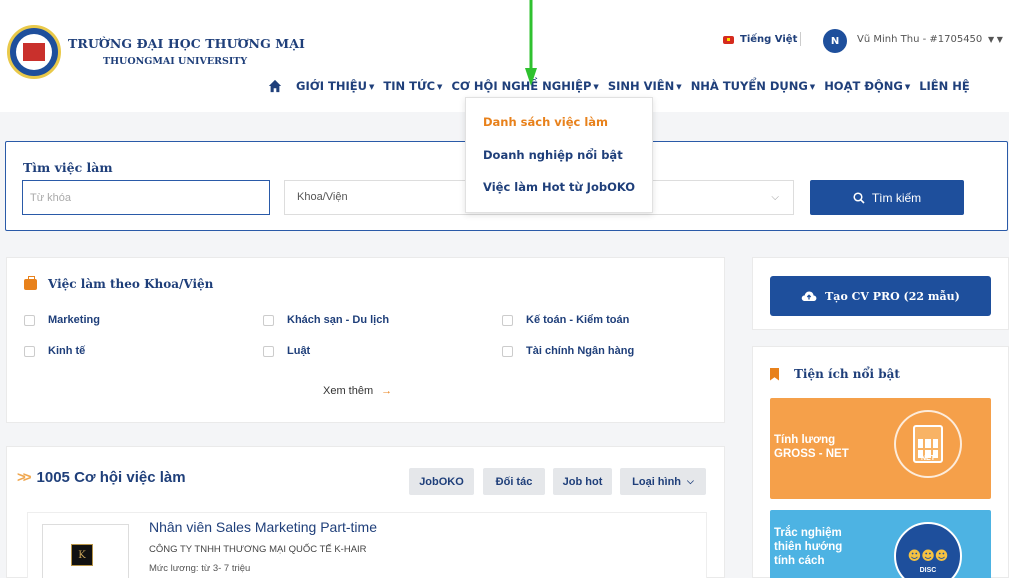 This screenshot has width=1009, height=578. What do you see at coordinates (809, 296) in the screenshot?
I see `cloud-upload-icon` at bounding box center [809, 296].